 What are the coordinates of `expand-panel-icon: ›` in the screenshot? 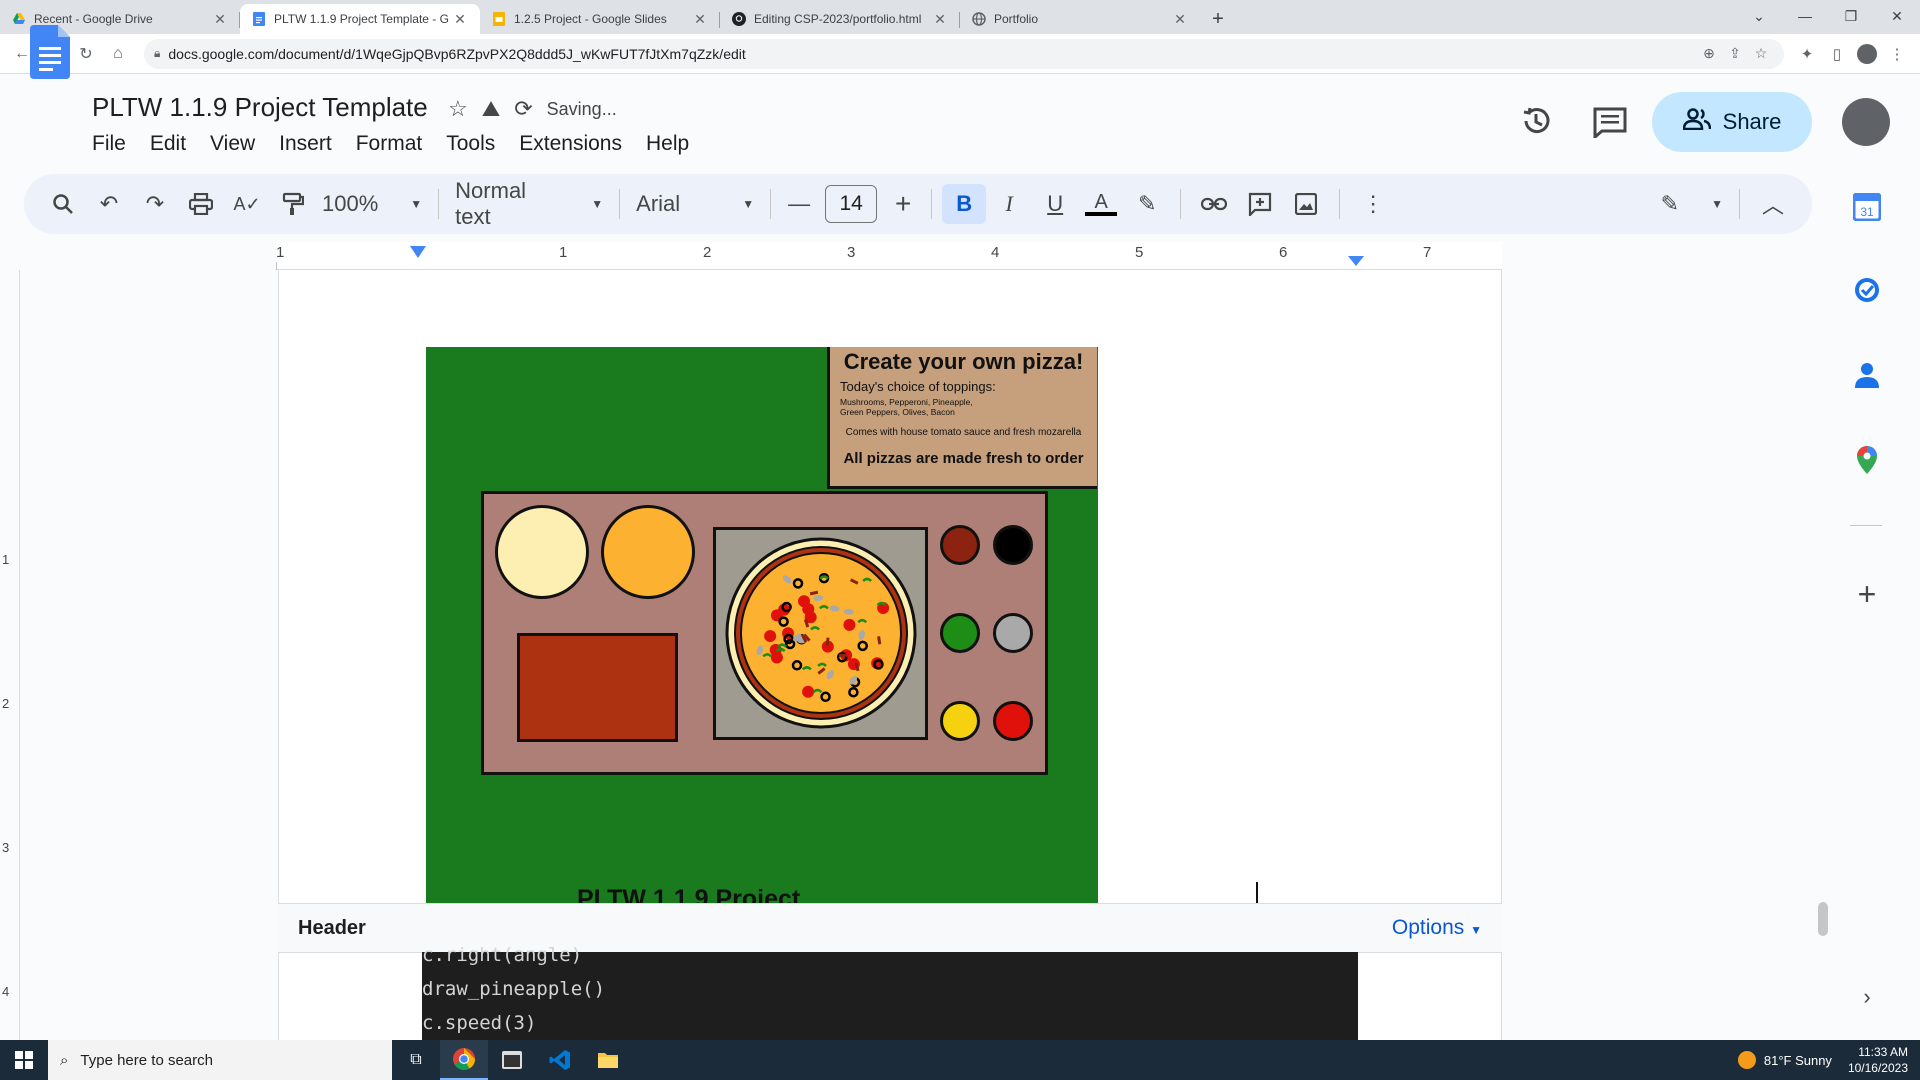 It's located at (1867, 997).